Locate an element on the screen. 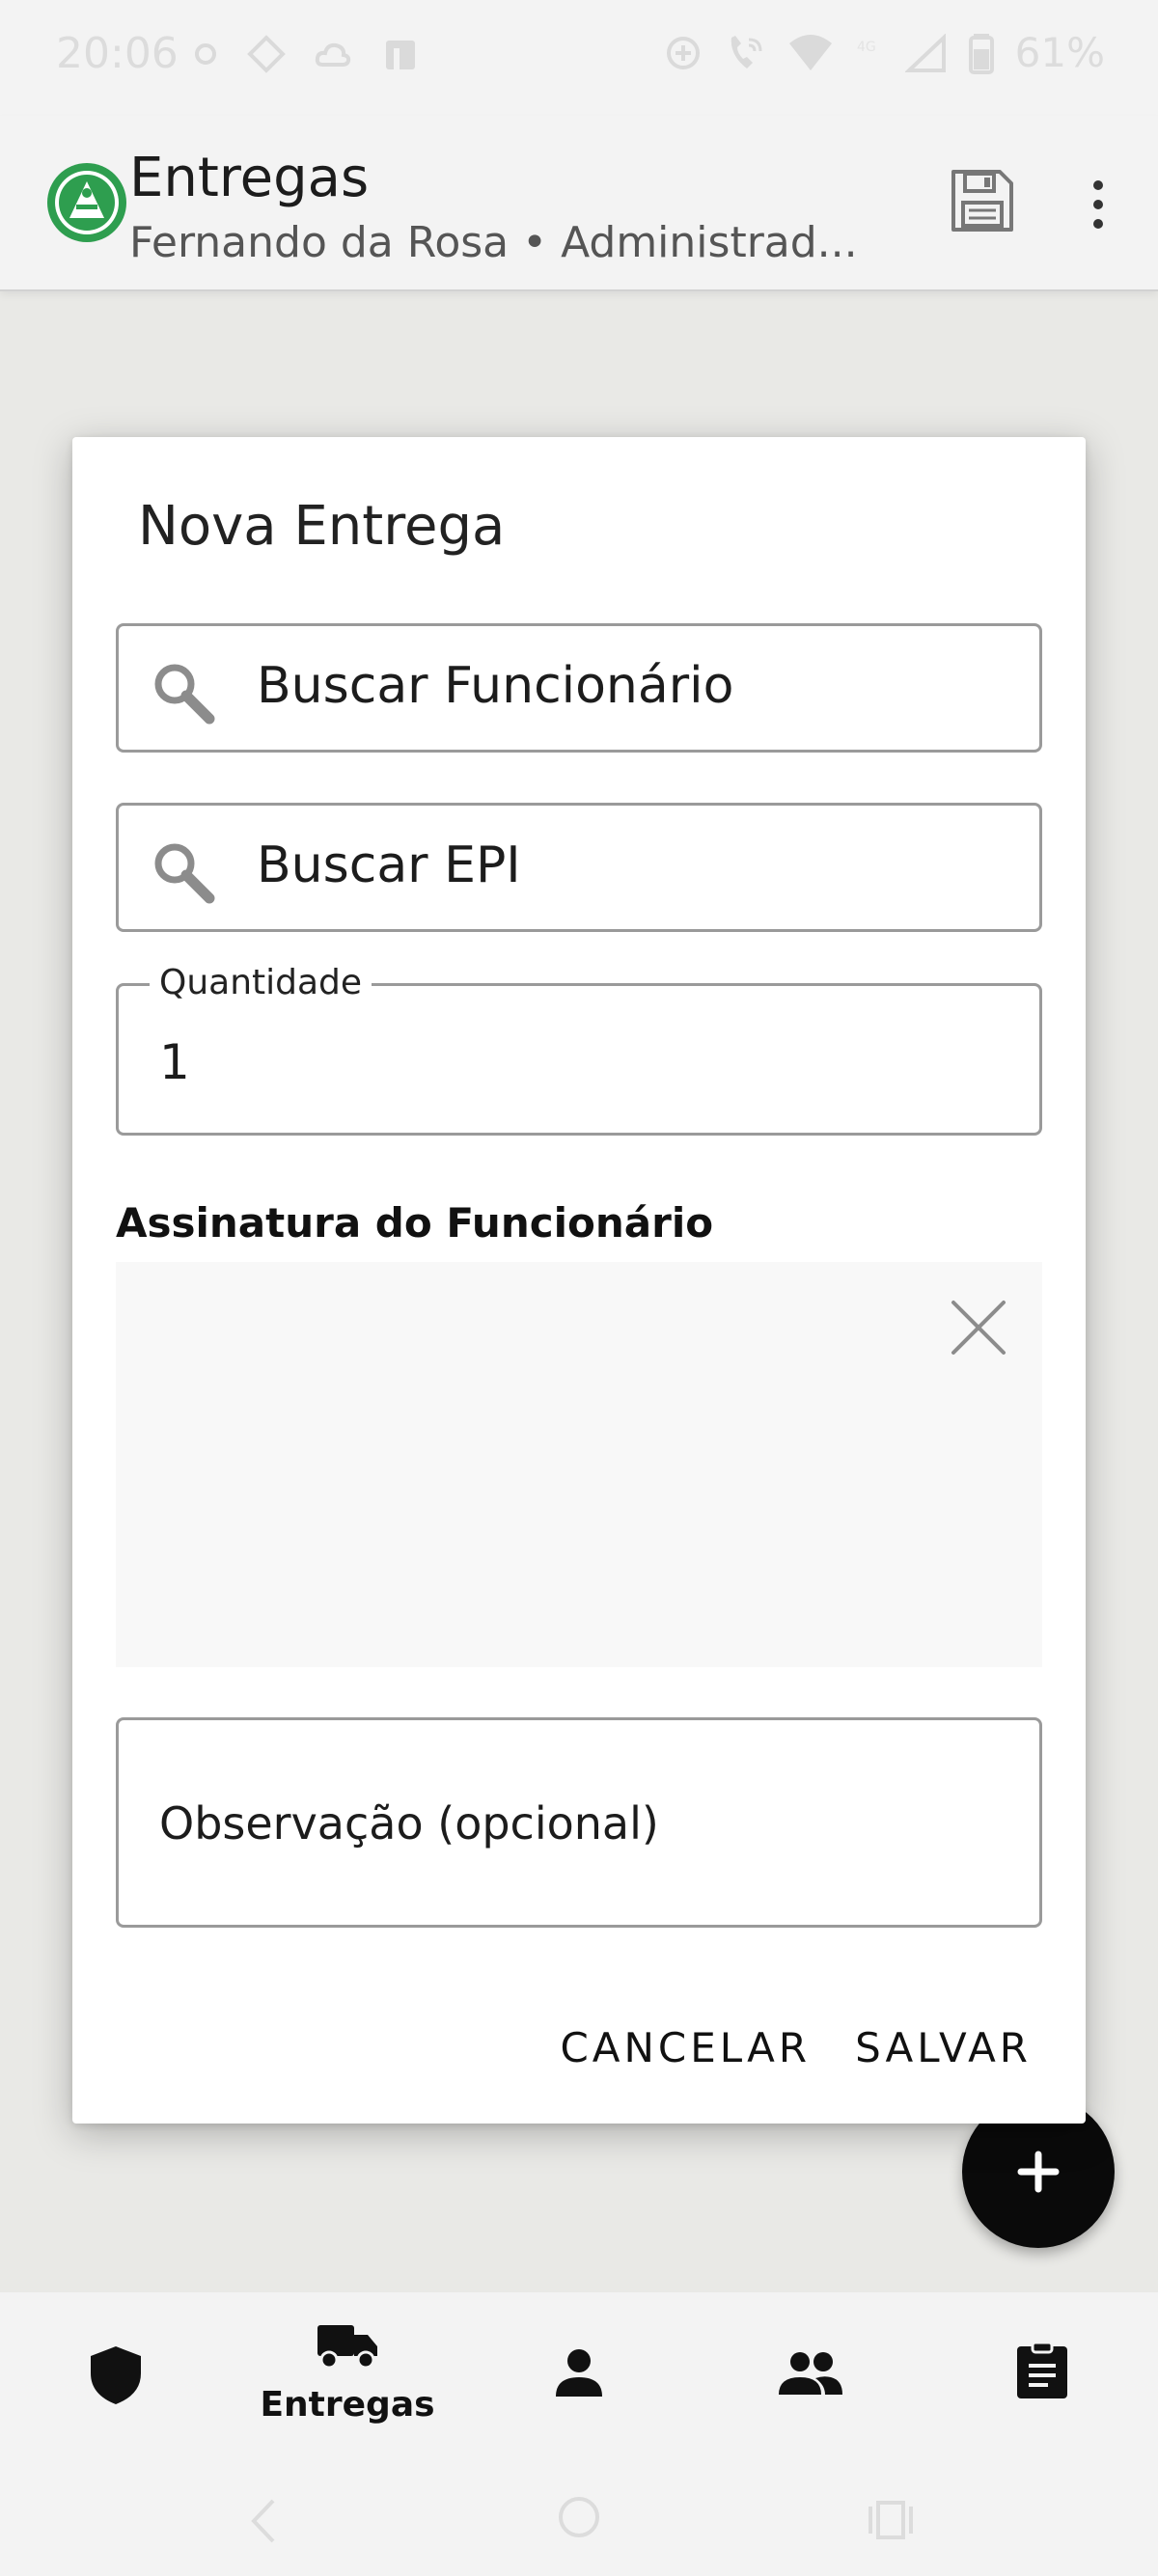 The height and width of the screenshot is (2576, 1158). employee-search-field: Buscar Funcionário is located at coordinates (579, 688).